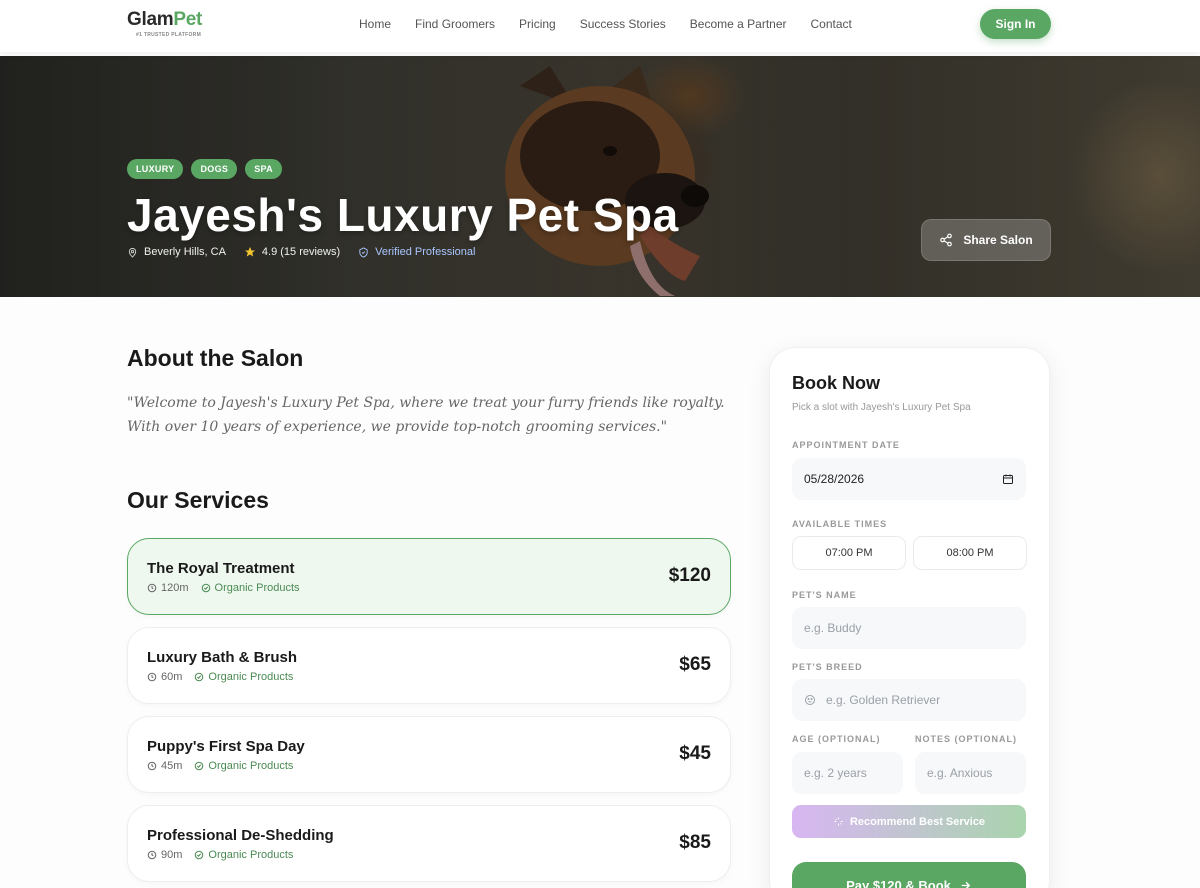 The image size is (1200, 888). What do you see at coordinates (898, 882) in the screenshot?
I see `pay-label: Pay $120 & Book` at bounding box center [898, 882].